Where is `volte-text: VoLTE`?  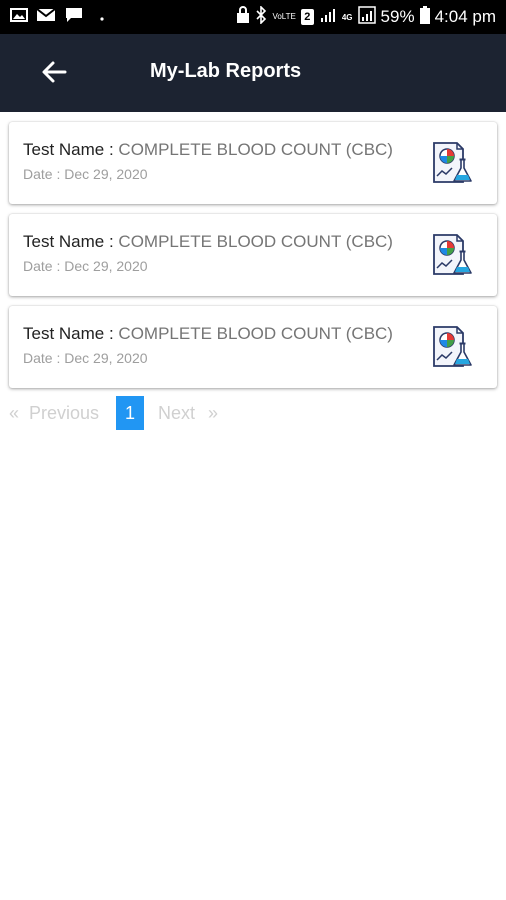
volte-text: VoLTE is located at coordinates (284, 16).